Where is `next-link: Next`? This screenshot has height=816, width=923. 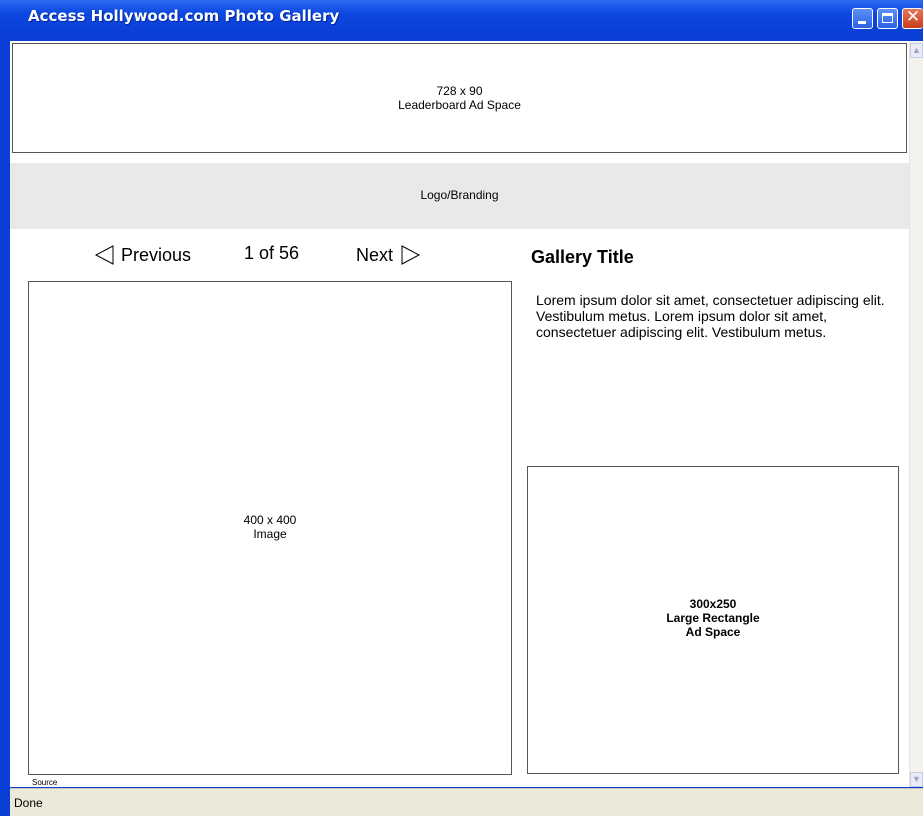 next-link: Next is located at coordinates (388, 255).